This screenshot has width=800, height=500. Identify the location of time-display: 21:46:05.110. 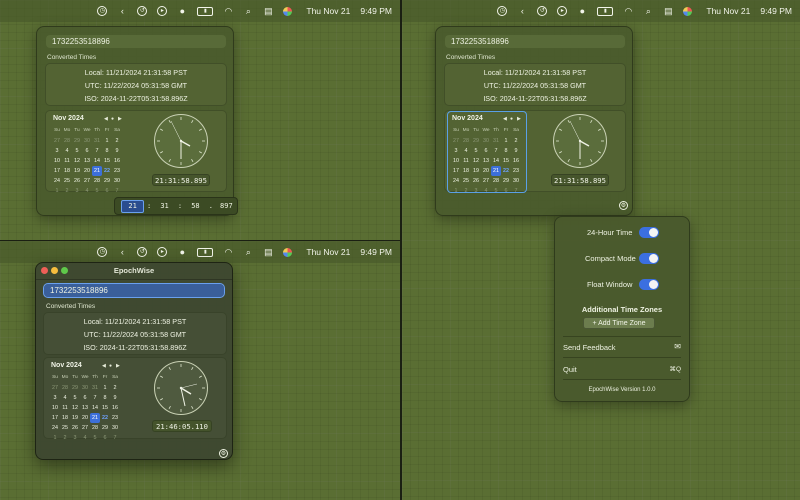
(182, 426).